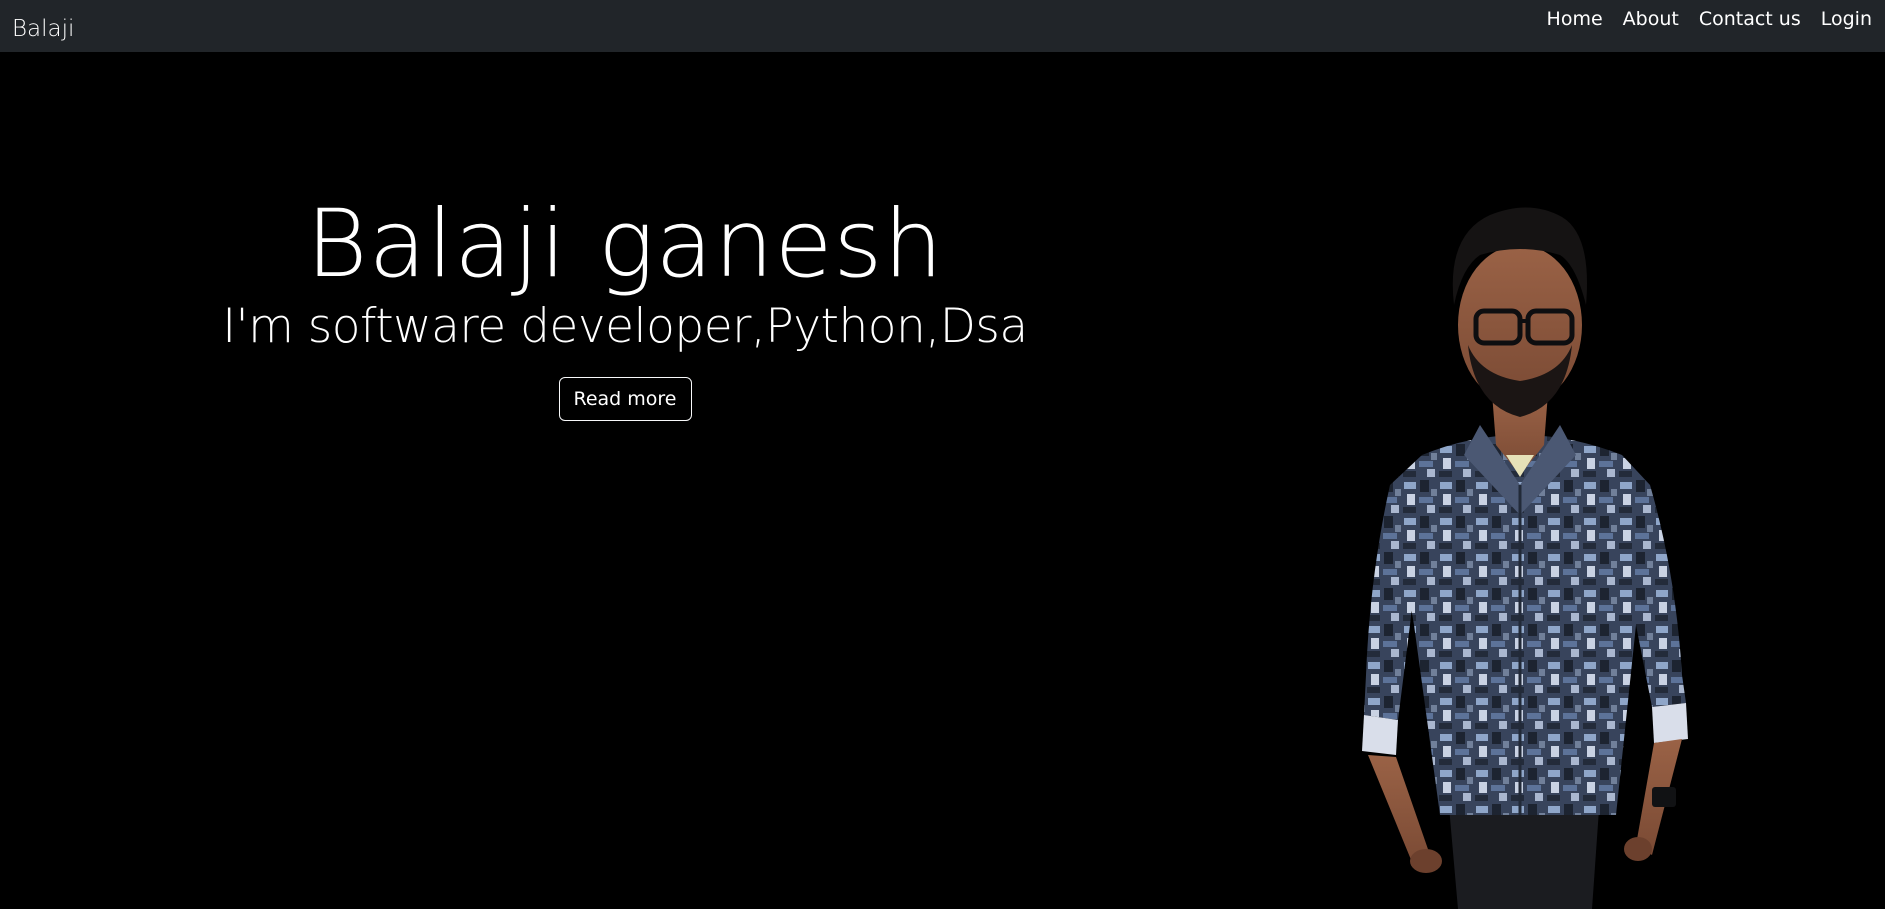  Describe the element at coordinates (1525, 558) in the screenshot. I see `portrait-image` at that location.